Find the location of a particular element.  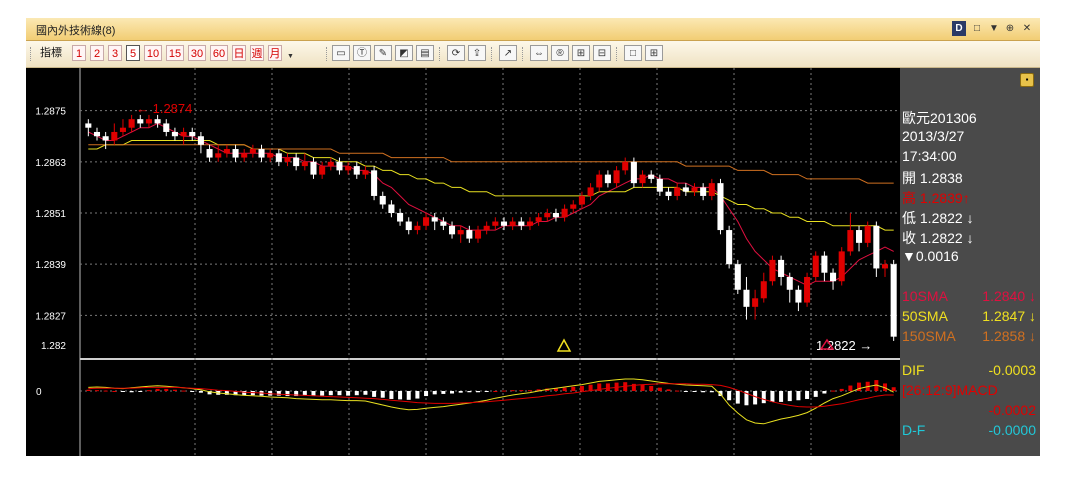

d-logo-icon: D is located at coordinates (959, 28).